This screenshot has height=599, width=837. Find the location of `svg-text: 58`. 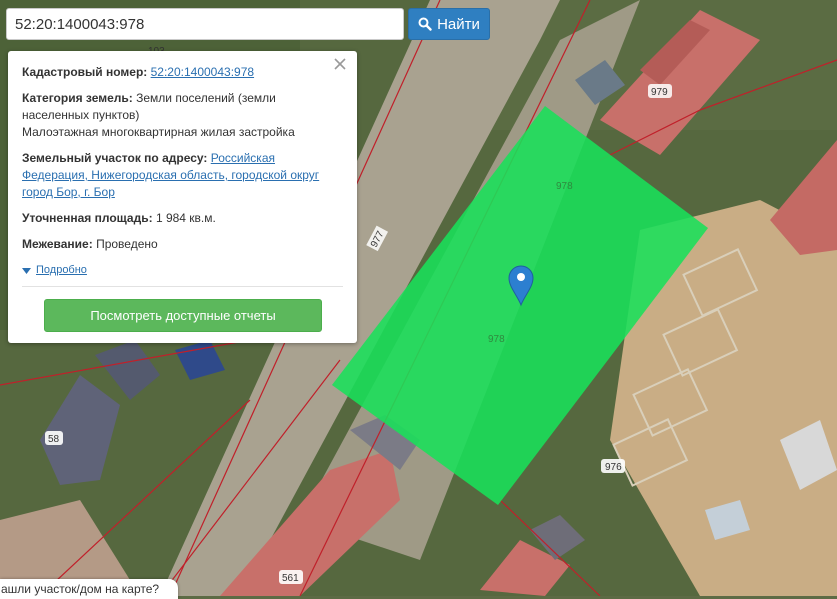

svg-text: 58 is located at coordinates (54, 439).